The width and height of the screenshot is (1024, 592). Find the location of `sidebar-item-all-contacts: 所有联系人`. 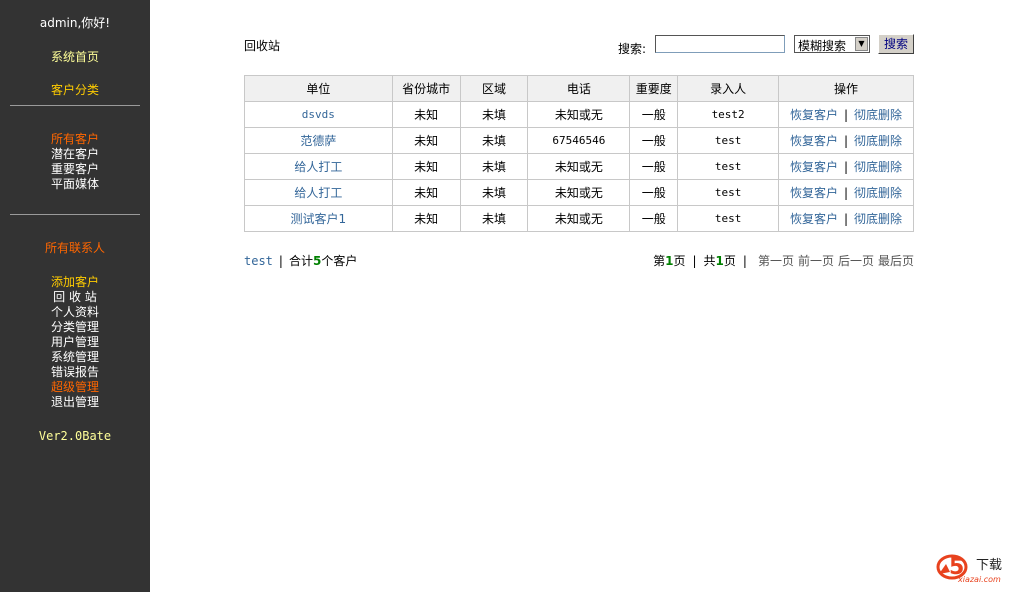

sidebar-item-all-contacts: 所有联系人 is located at coordinates (75, 247).